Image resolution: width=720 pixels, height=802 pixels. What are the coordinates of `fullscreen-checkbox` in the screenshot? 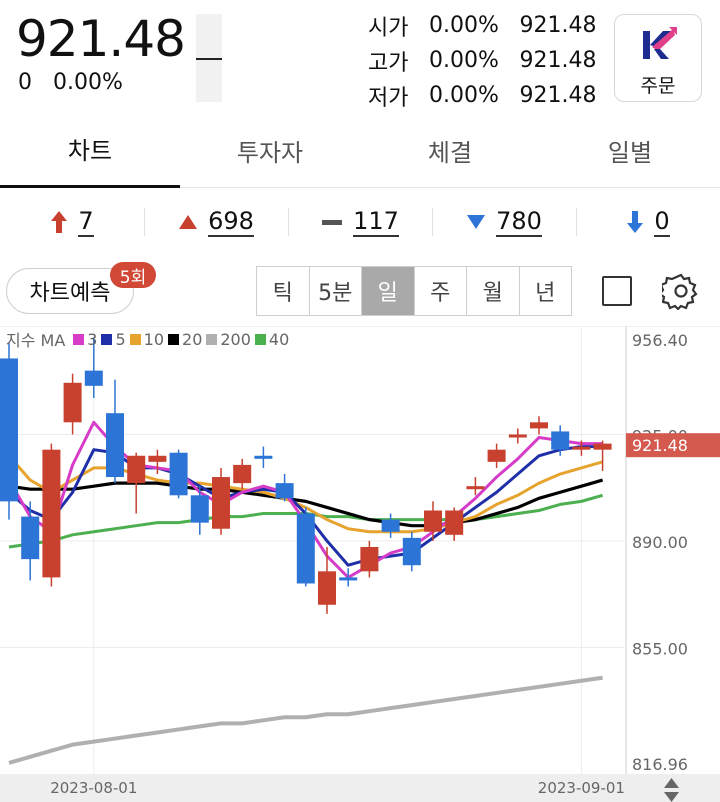 It's located at (617, 291).